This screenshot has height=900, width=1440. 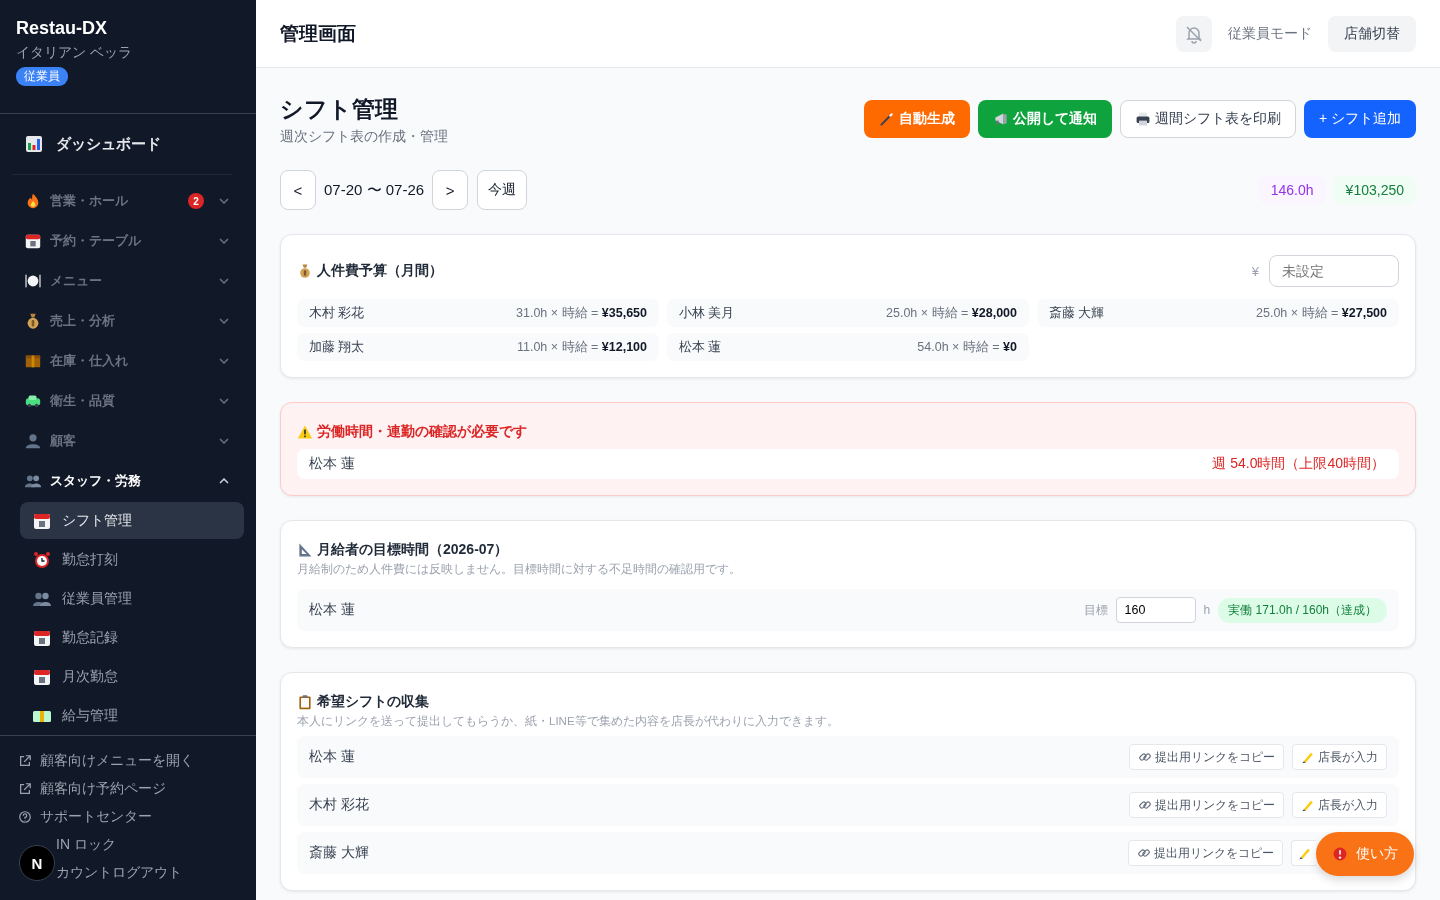 What do you see at coordinates (886, 119) in the screenshot?
I see `wand-icon` at bounding box center [886, 119].